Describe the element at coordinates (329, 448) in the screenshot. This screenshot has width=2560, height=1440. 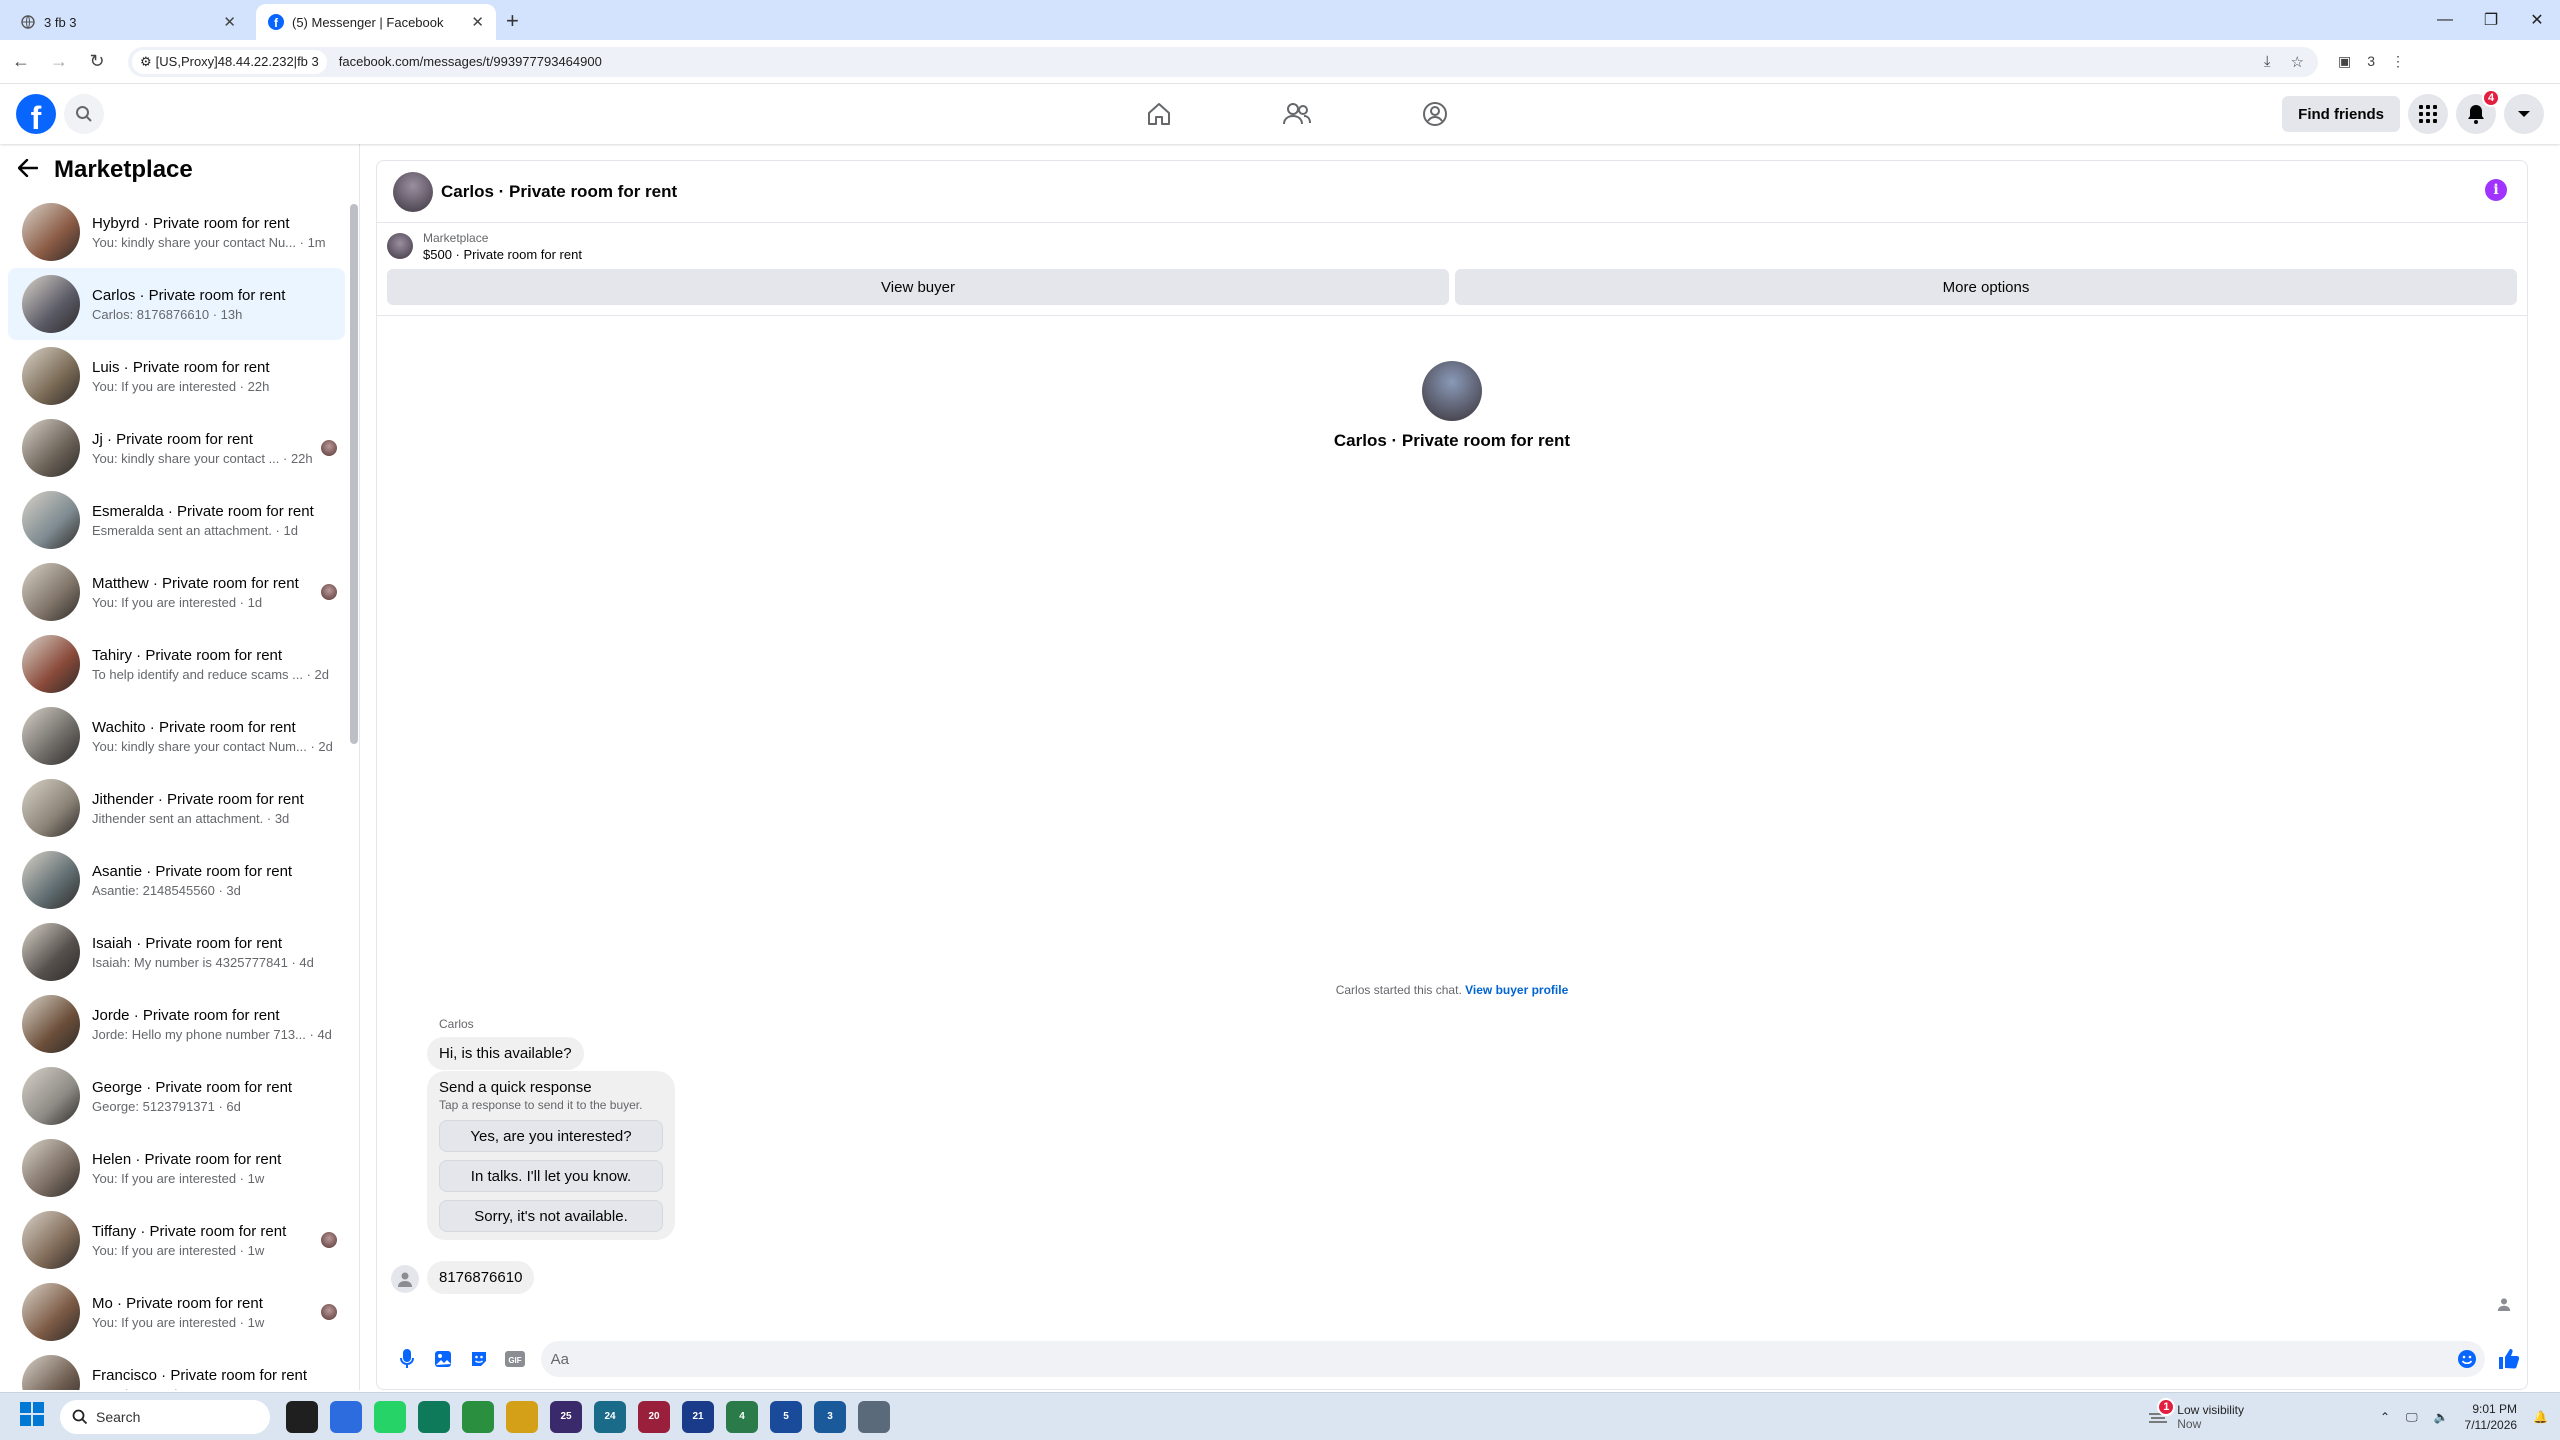
I see `seen-indicator-avatar` at that location.